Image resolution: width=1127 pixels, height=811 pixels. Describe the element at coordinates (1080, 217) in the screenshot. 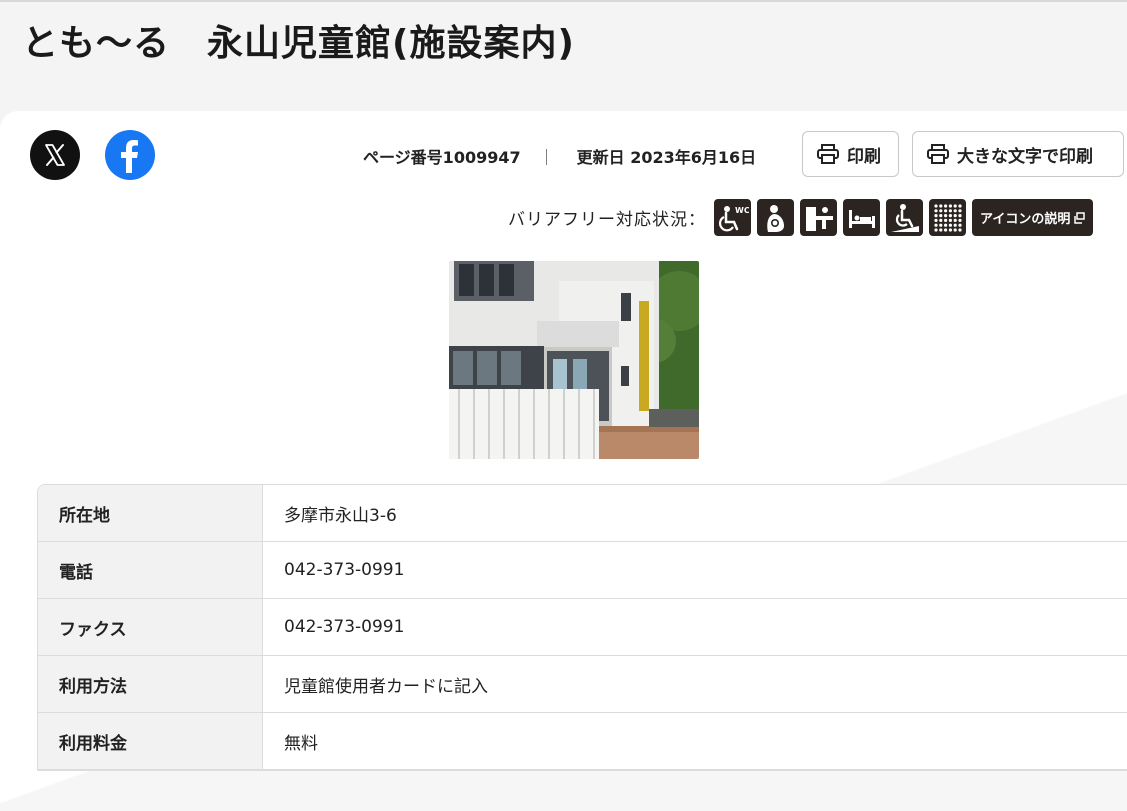

I see `external-window-icon` at that location.